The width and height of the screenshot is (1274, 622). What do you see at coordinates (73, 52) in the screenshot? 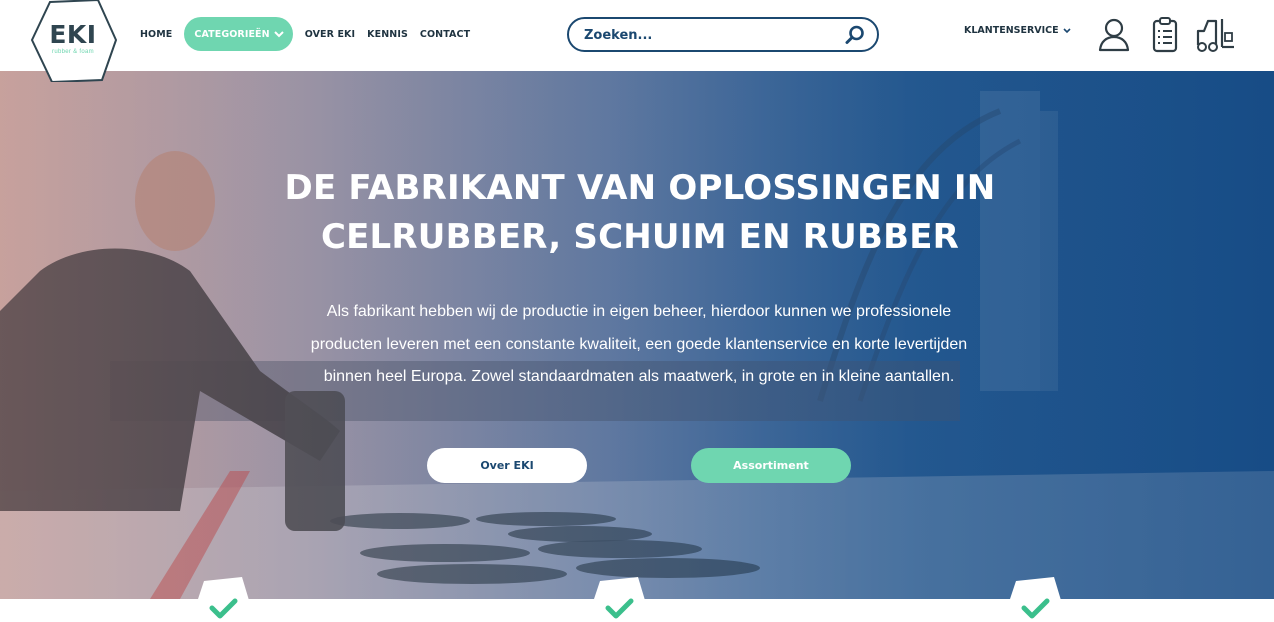
I see `logo-subtitle: rubber & foam` at bounding box center [73, 52].